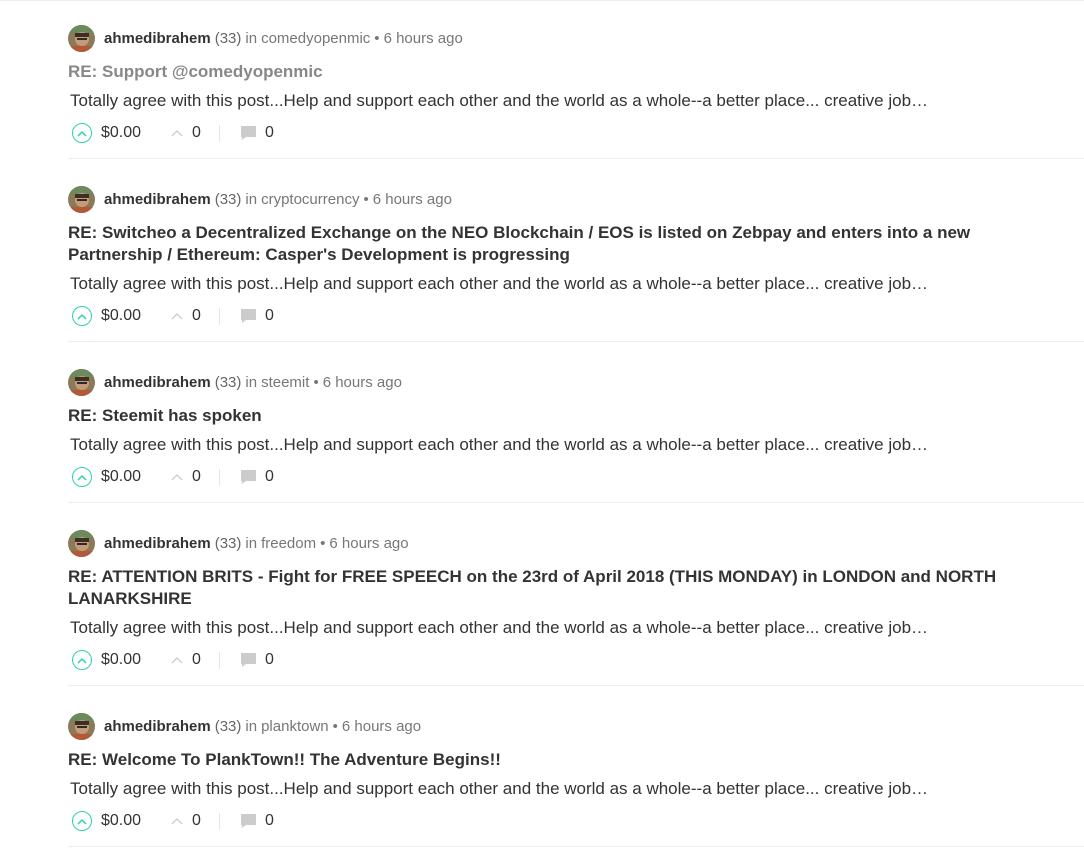  I want to click on post-title: RE: Support @comedyopenmic, so click(568, 72).